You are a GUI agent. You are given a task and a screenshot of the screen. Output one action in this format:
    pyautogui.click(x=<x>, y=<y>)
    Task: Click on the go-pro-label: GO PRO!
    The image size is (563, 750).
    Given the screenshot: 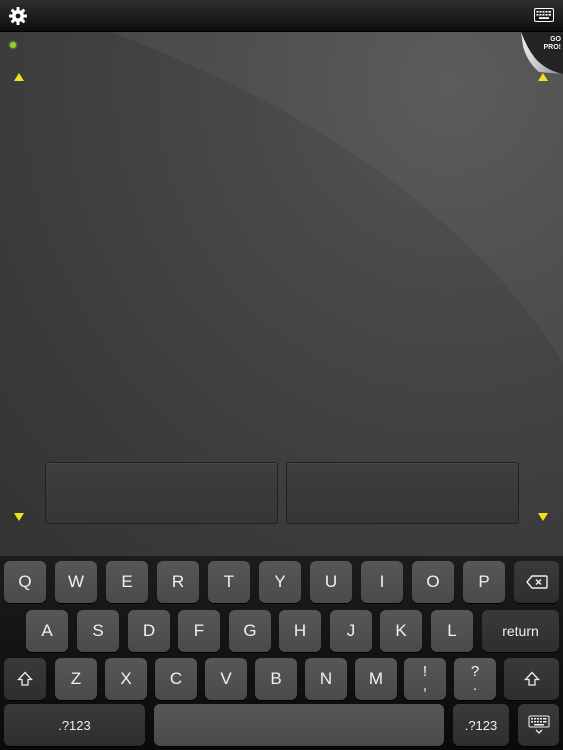 What is the action you would take?
    pyautogui.click(x=553, y=44)
    